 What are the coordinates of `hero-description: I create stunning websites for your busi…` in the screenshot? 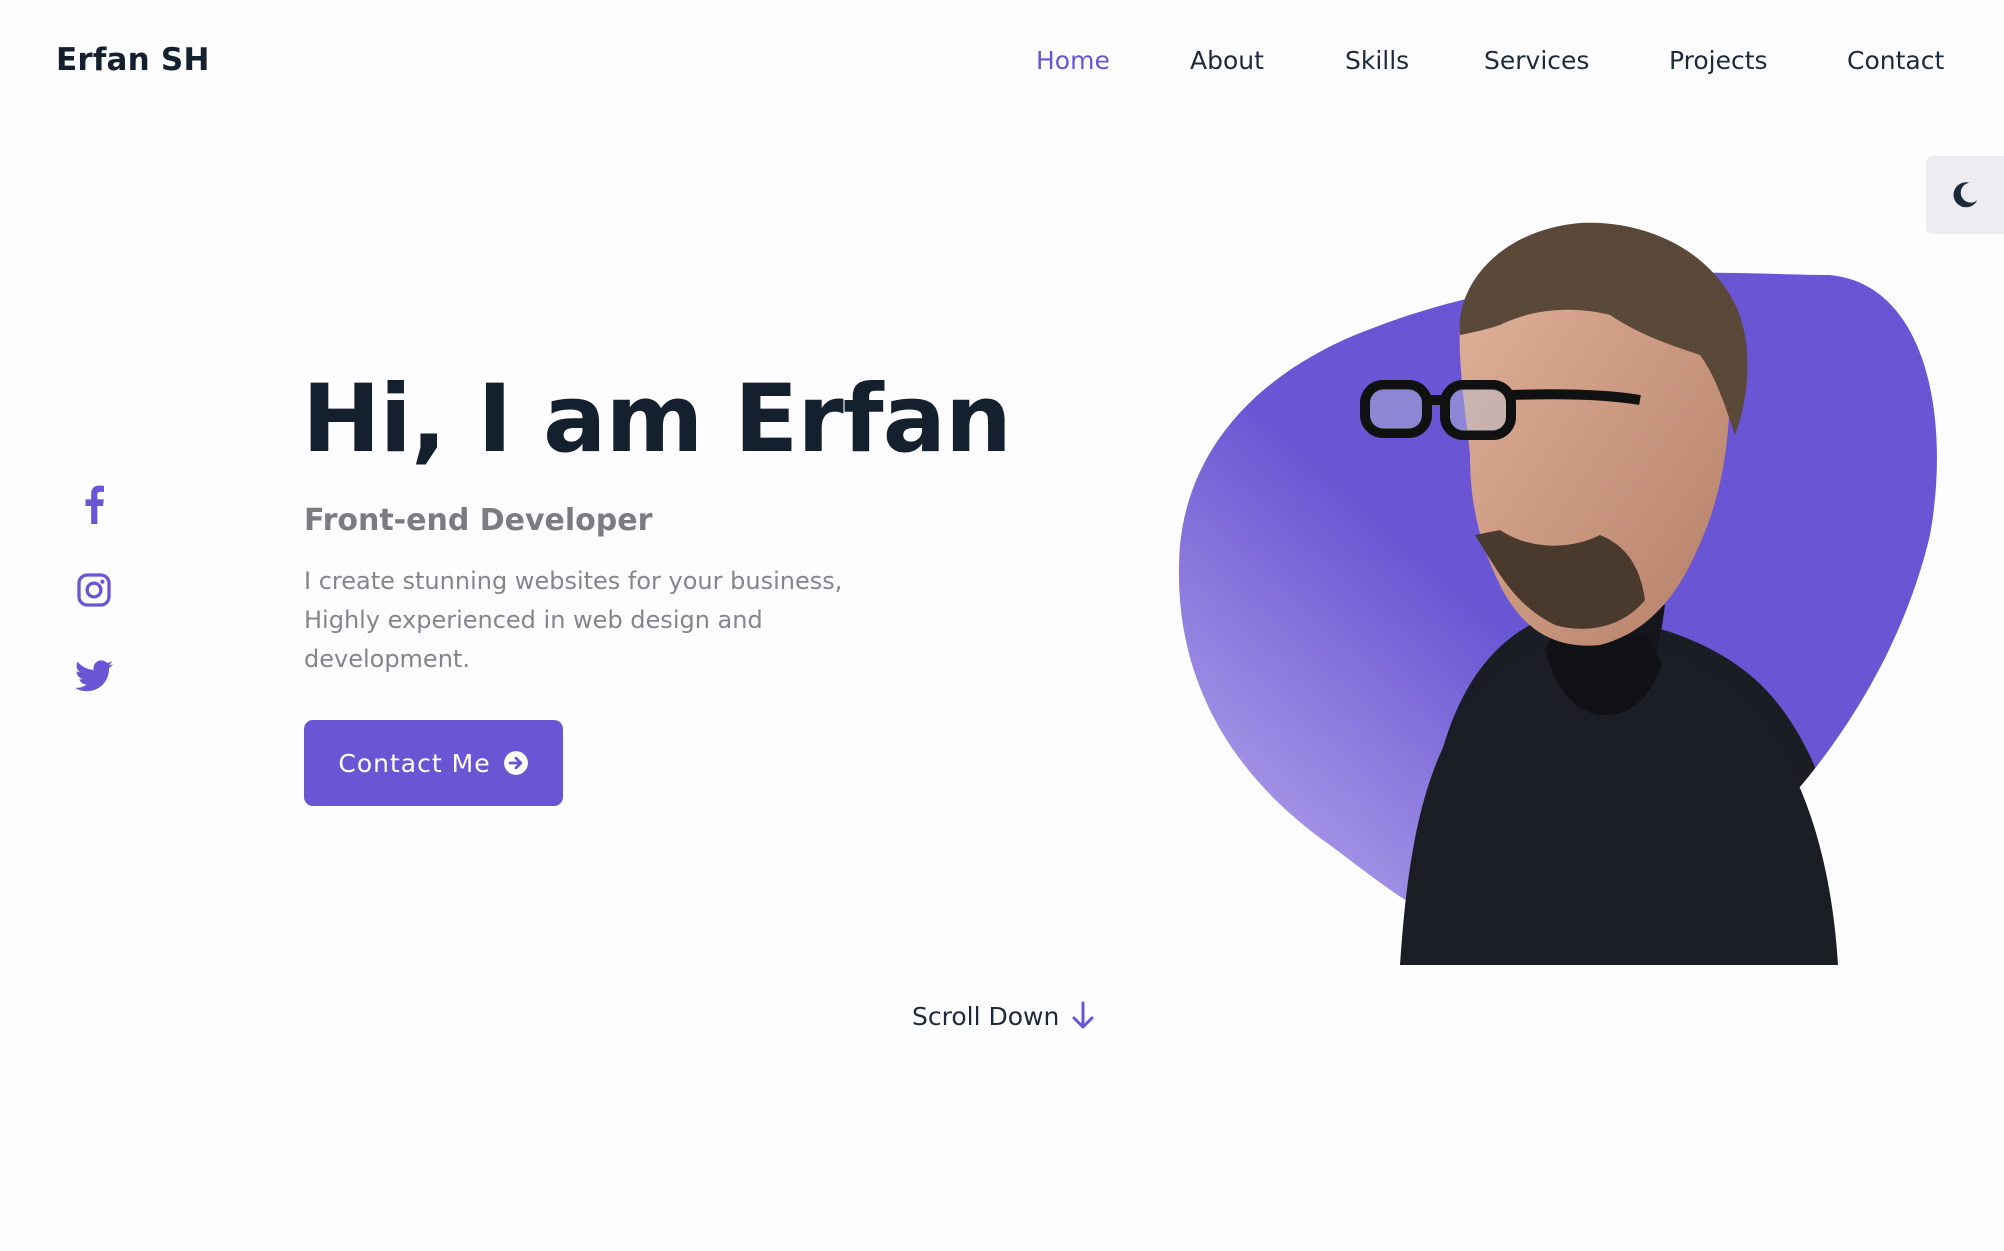 It's located at (573, 620).